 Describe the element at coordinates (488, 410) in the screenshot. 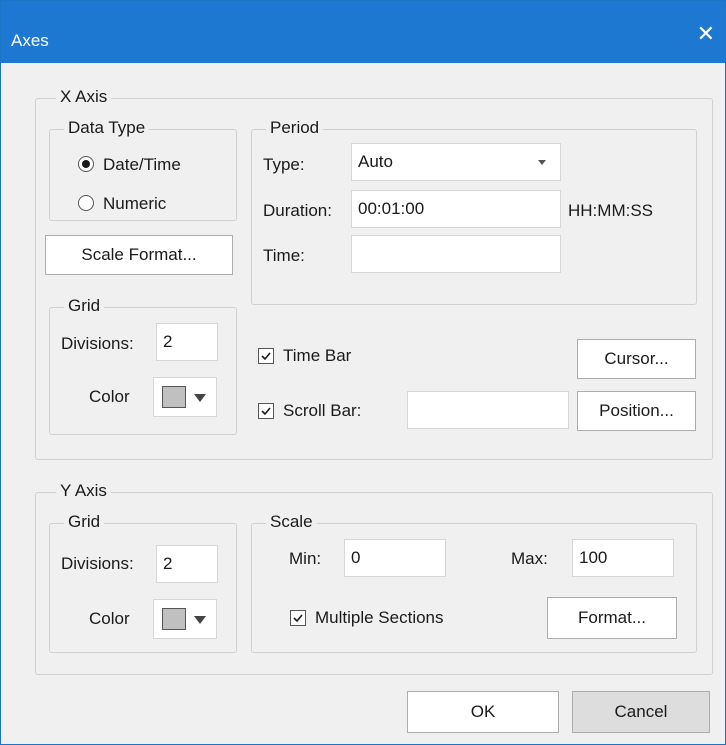

I see `scroll-bar-input` at that location.